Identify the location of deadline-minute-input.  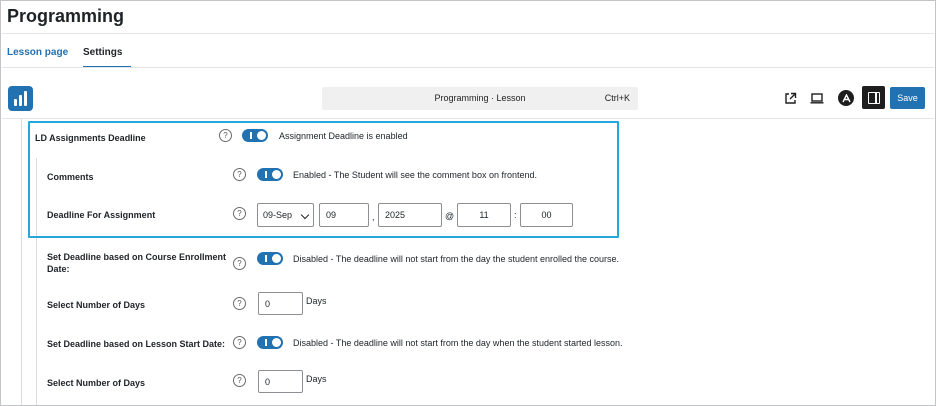
(546, 215).